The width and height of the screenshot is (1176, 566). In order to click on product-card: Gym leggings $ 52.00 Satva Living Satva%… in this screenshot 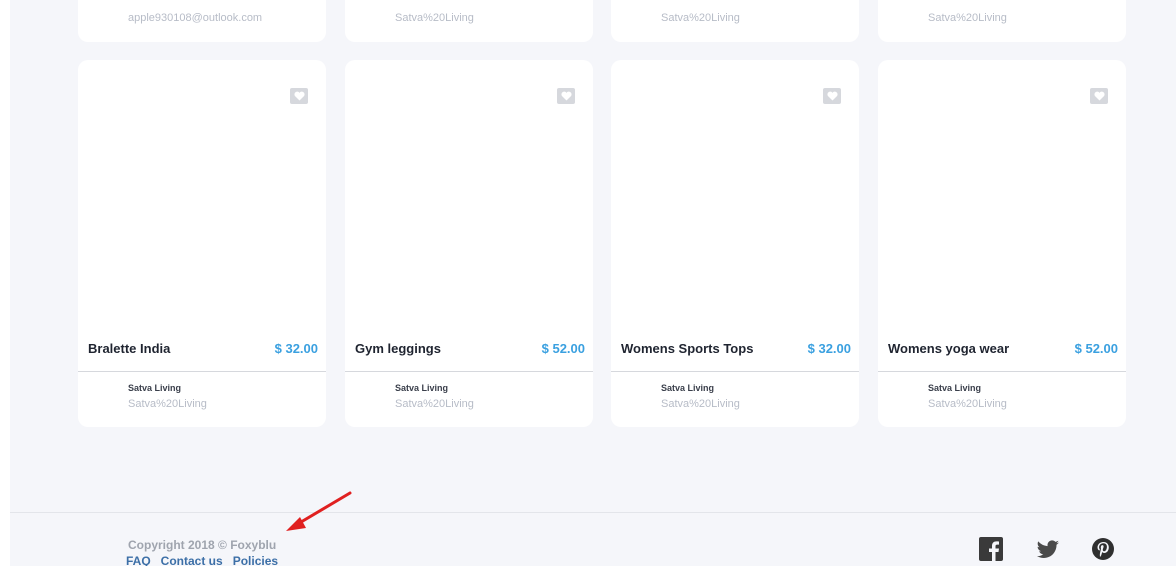, I will do `click(469, 243)`.